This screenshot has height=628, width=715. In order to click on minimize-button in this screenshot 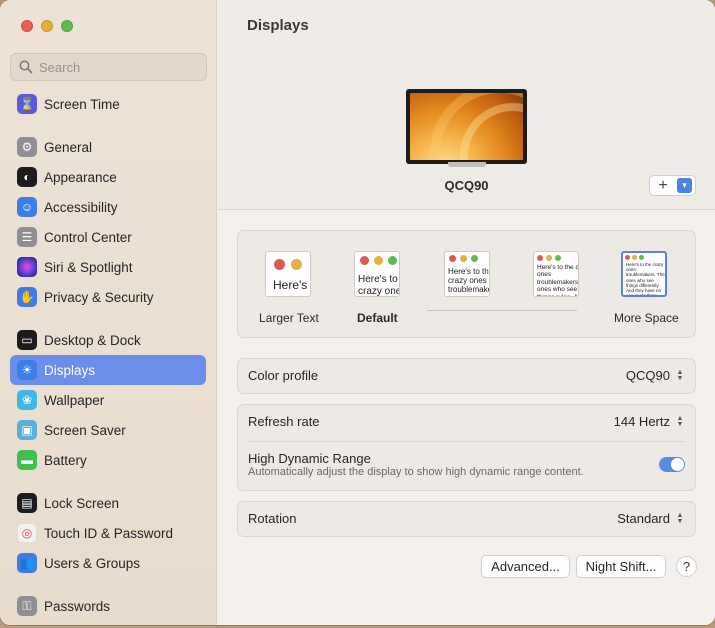, I will do `click(47, 26)`.